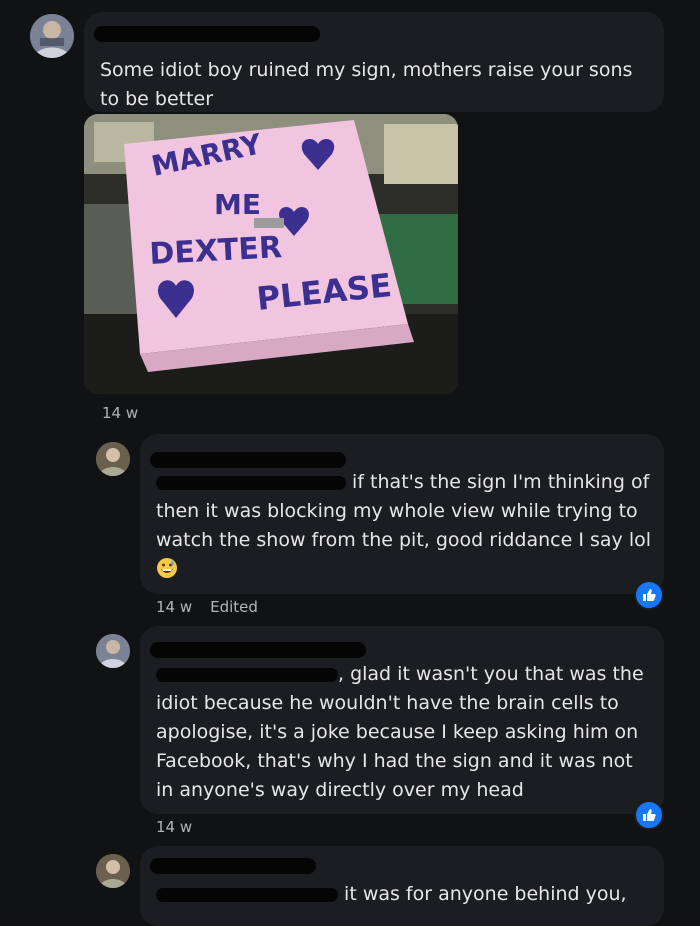 The width and height of the screenshot is (700, 926). Describe the element at coordinates (485, 894) in the screenshot. I see `comment-text-body: it was for anyone behind you,` at that location.